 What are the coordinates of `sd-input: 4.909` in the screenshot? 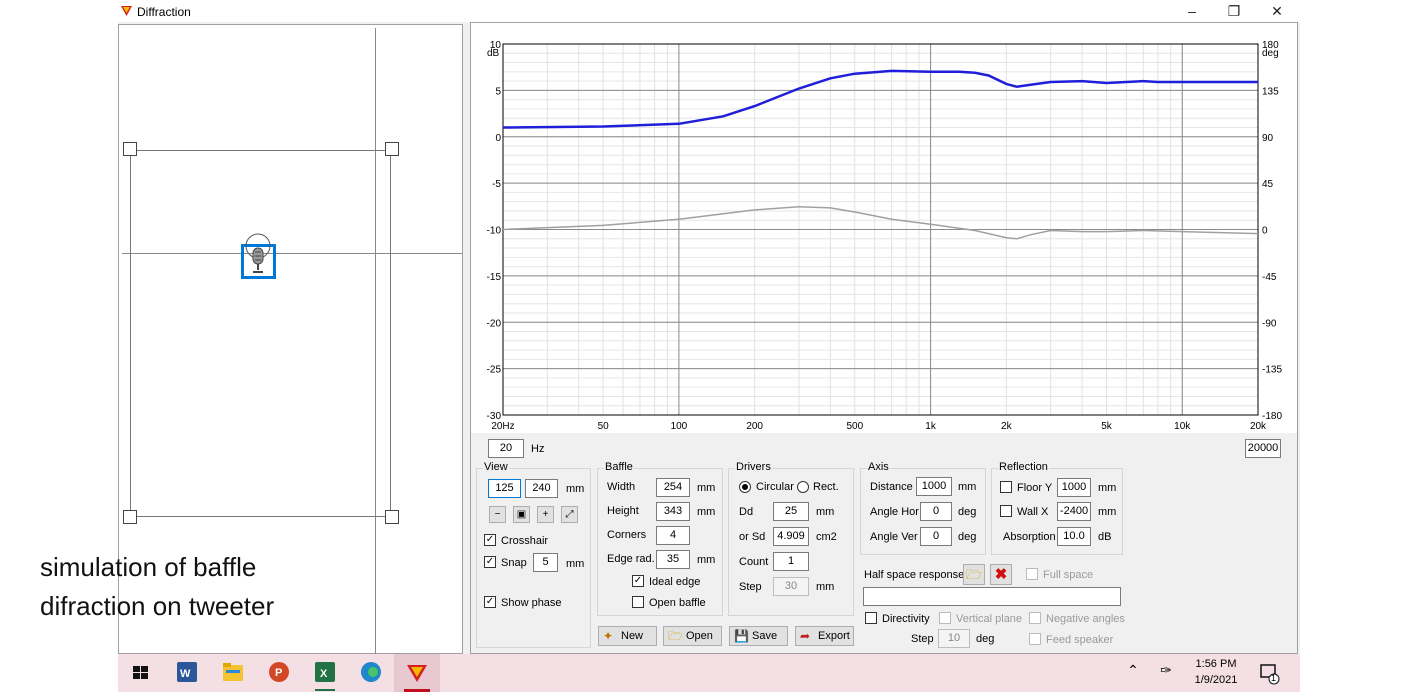 It's located at (791, 536).